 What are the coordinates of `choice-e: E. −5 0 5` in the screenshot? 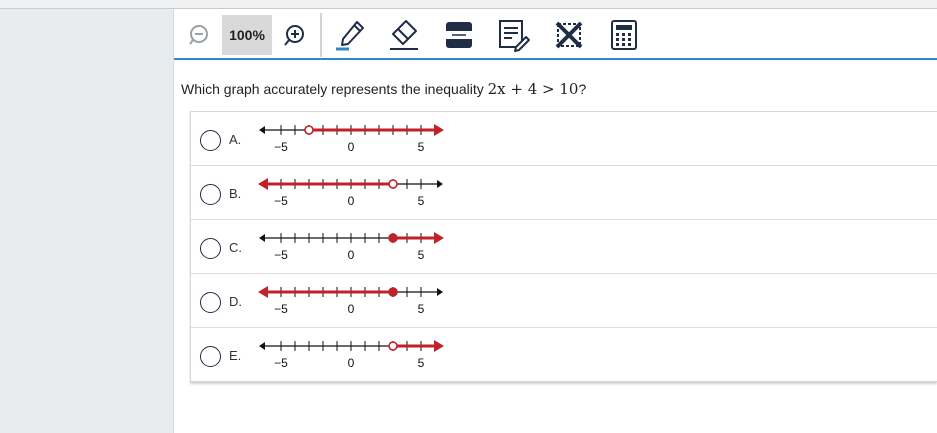 It's located at (564, 355).